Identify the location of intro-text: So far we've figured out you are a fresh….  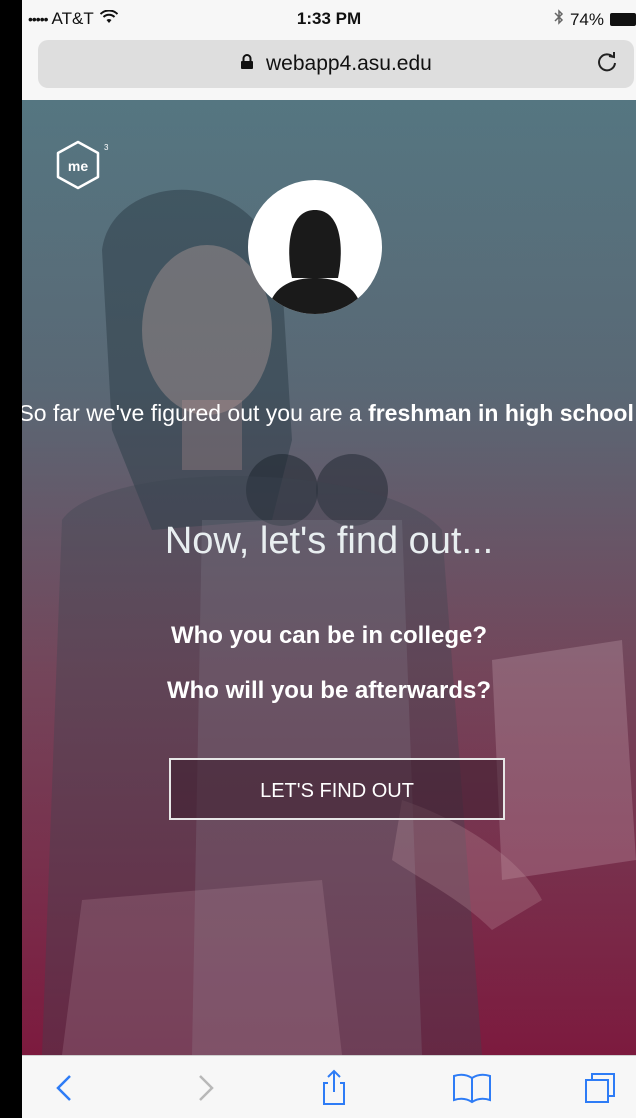
(329, 413).